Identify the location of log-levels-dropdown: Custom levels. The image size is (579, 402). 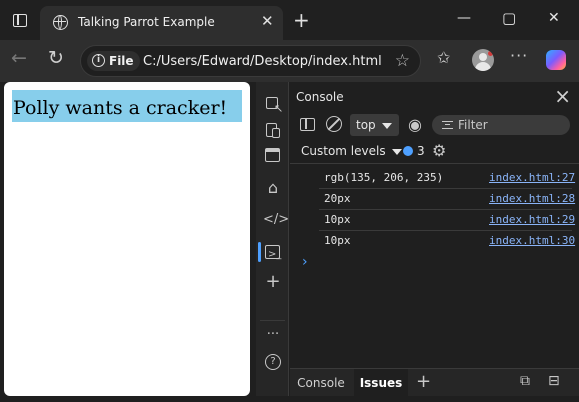
(351, 151).